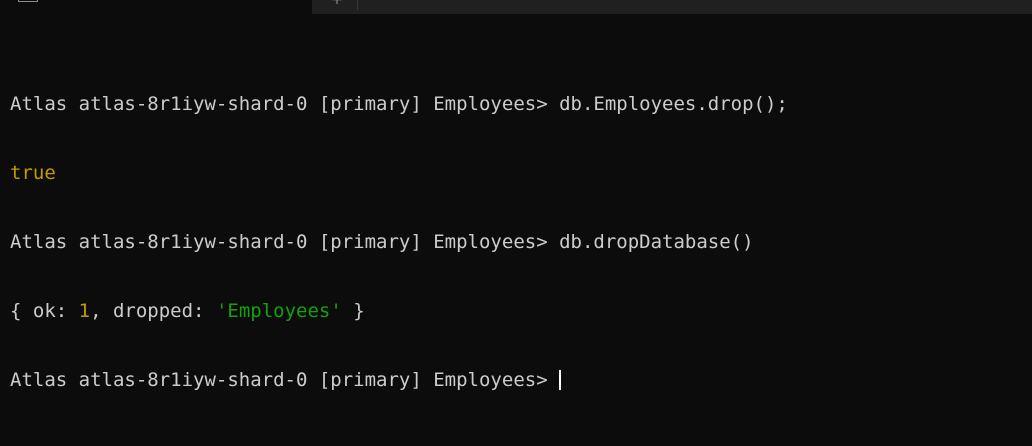  I want to click on shell-command: db.Employees.drop();, so click(673, 104).